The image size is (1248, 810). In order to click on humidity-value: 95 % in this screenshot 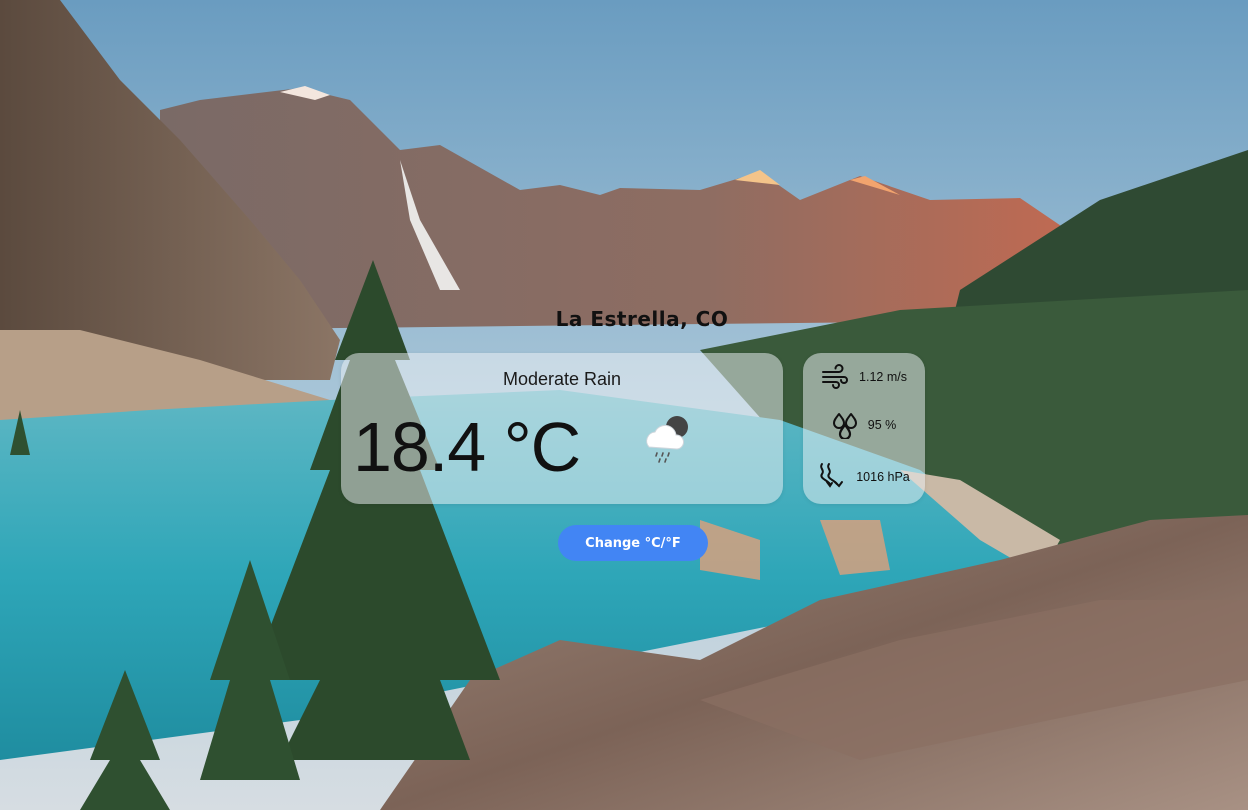, I will do `click(882, 425)`.